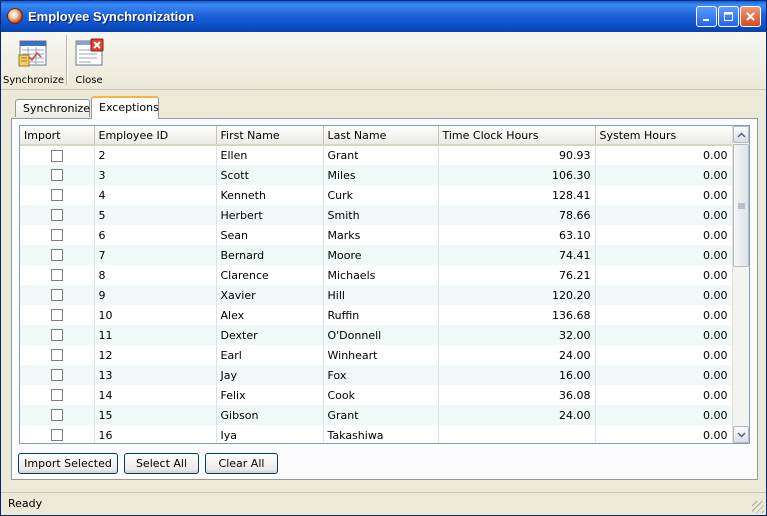  What do you see at coordinates (381, 215) in the screenshot?
I see `last-name-cell: Smith` at bounding box center [381, 215].